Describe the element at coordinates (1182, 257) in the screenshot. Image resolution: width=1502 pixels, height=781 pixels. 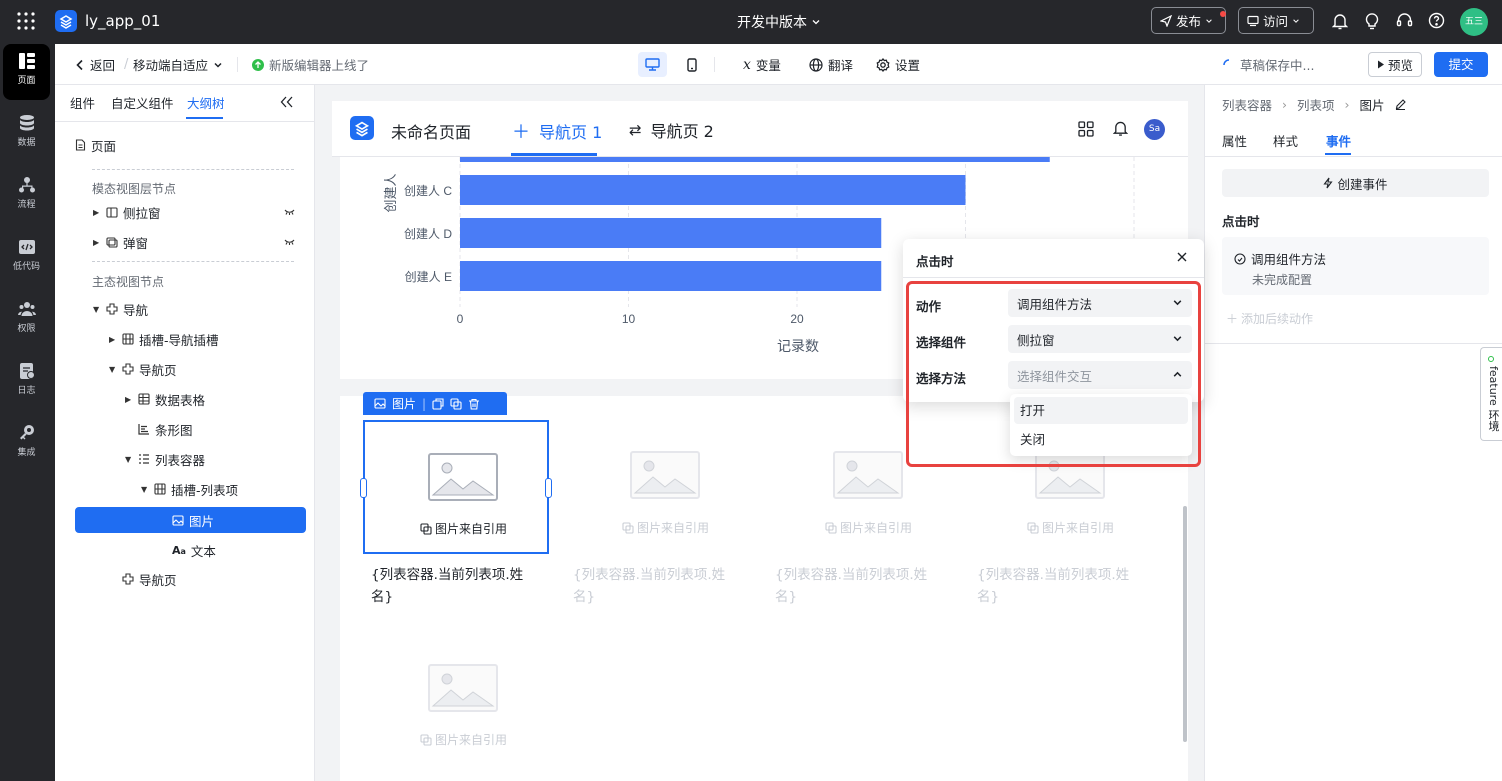
I see `close-icon` at that location.